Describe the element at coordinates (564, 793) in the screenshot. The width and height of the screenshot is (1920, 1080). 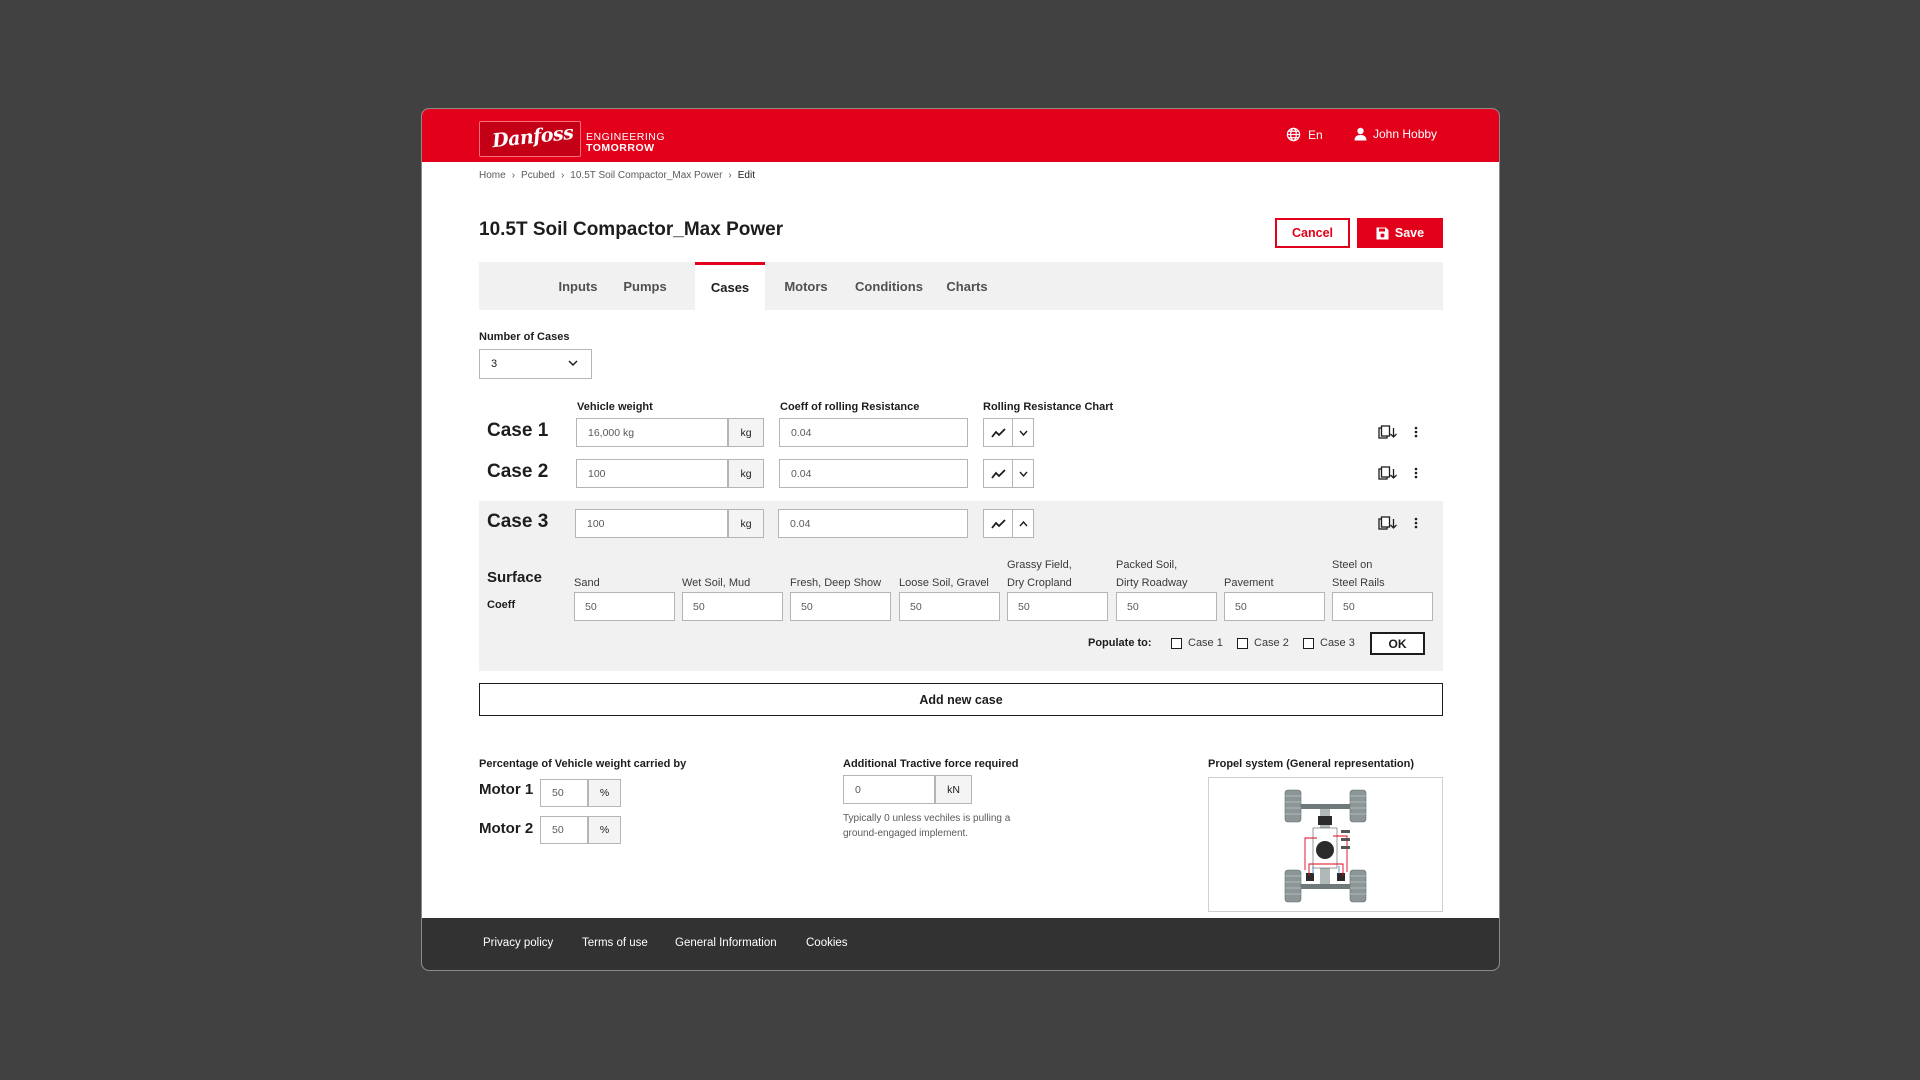
I see `motor-1-input: 50` at that location.